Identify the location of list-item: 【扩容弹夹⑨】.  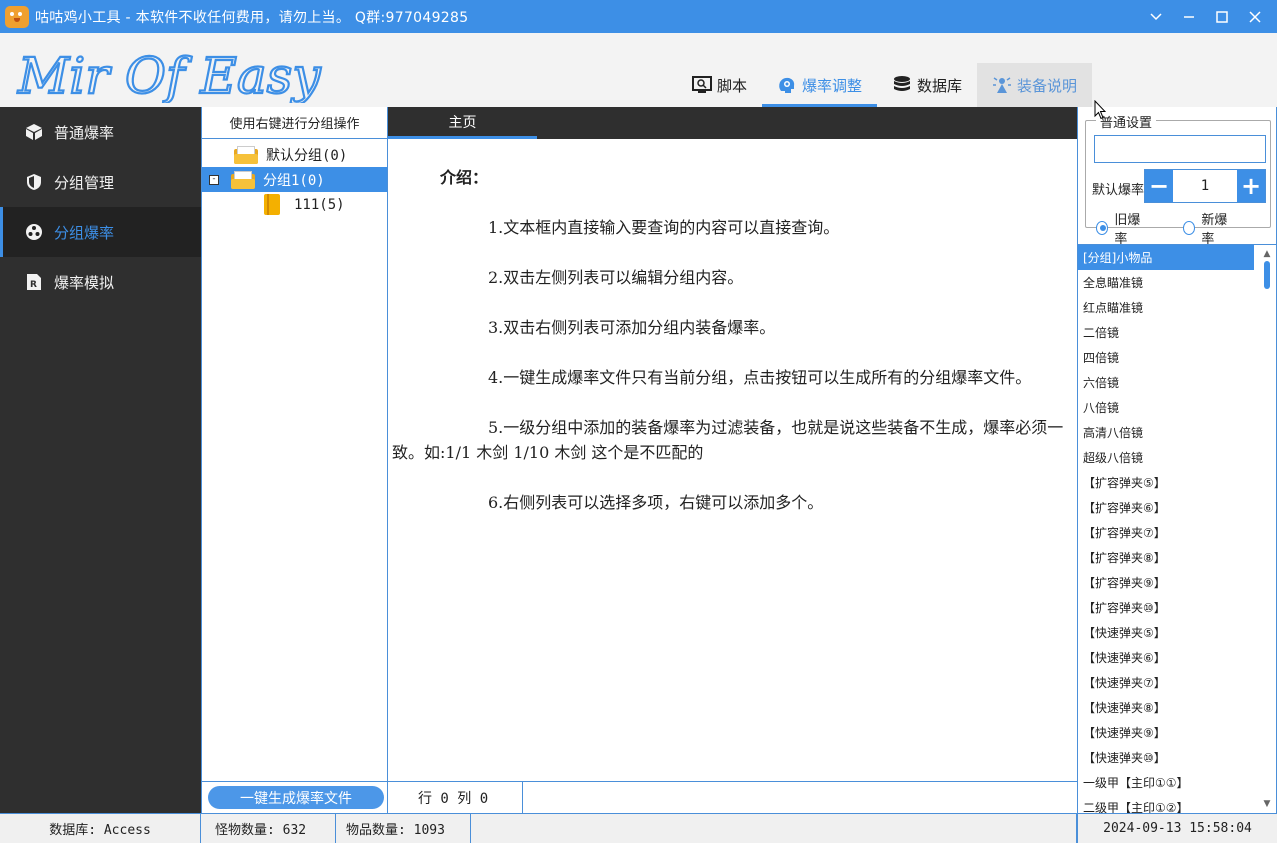
(1166, 582).